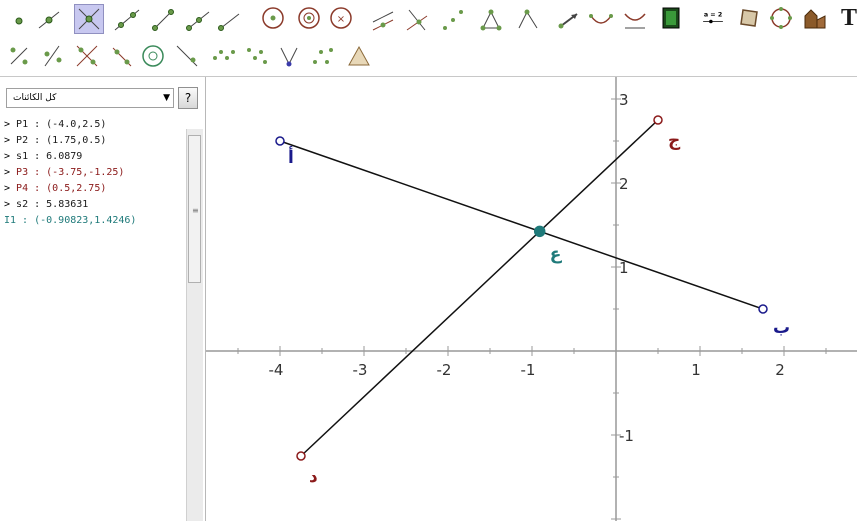 The width and height of the screenshot is (857, 521). Describe the element at coordinates (696, 370) in the screenshot. I see `x-tick-label: 1` at that location.